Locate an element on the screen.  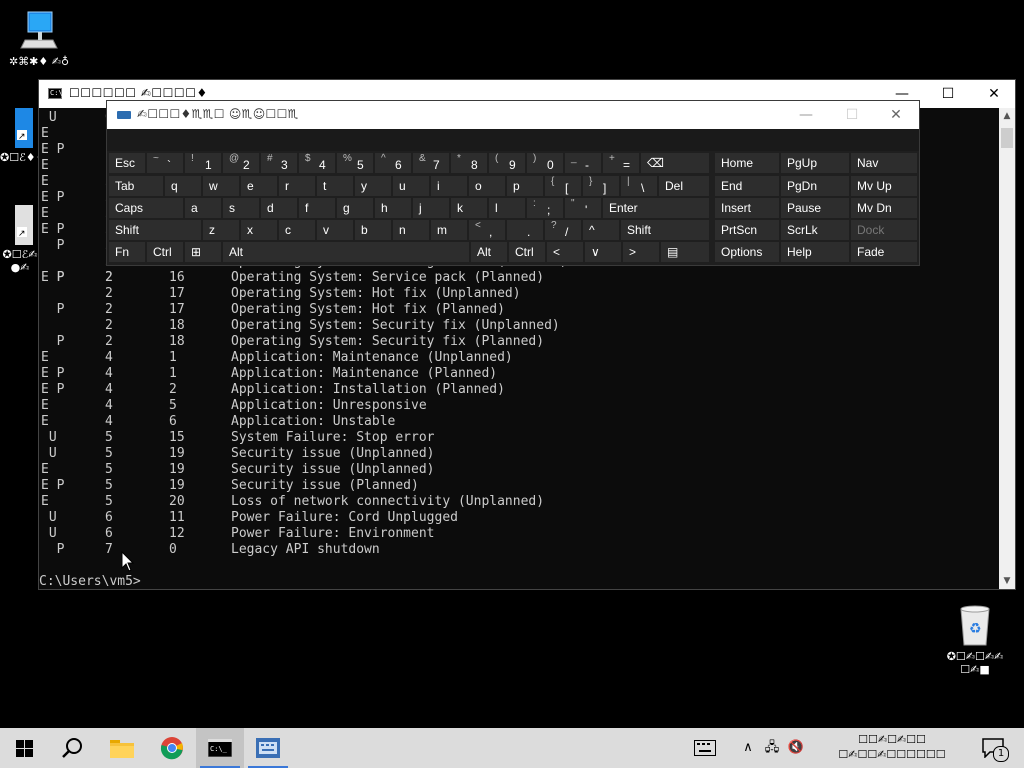
key-e: e is located at coordinates (259, 186).